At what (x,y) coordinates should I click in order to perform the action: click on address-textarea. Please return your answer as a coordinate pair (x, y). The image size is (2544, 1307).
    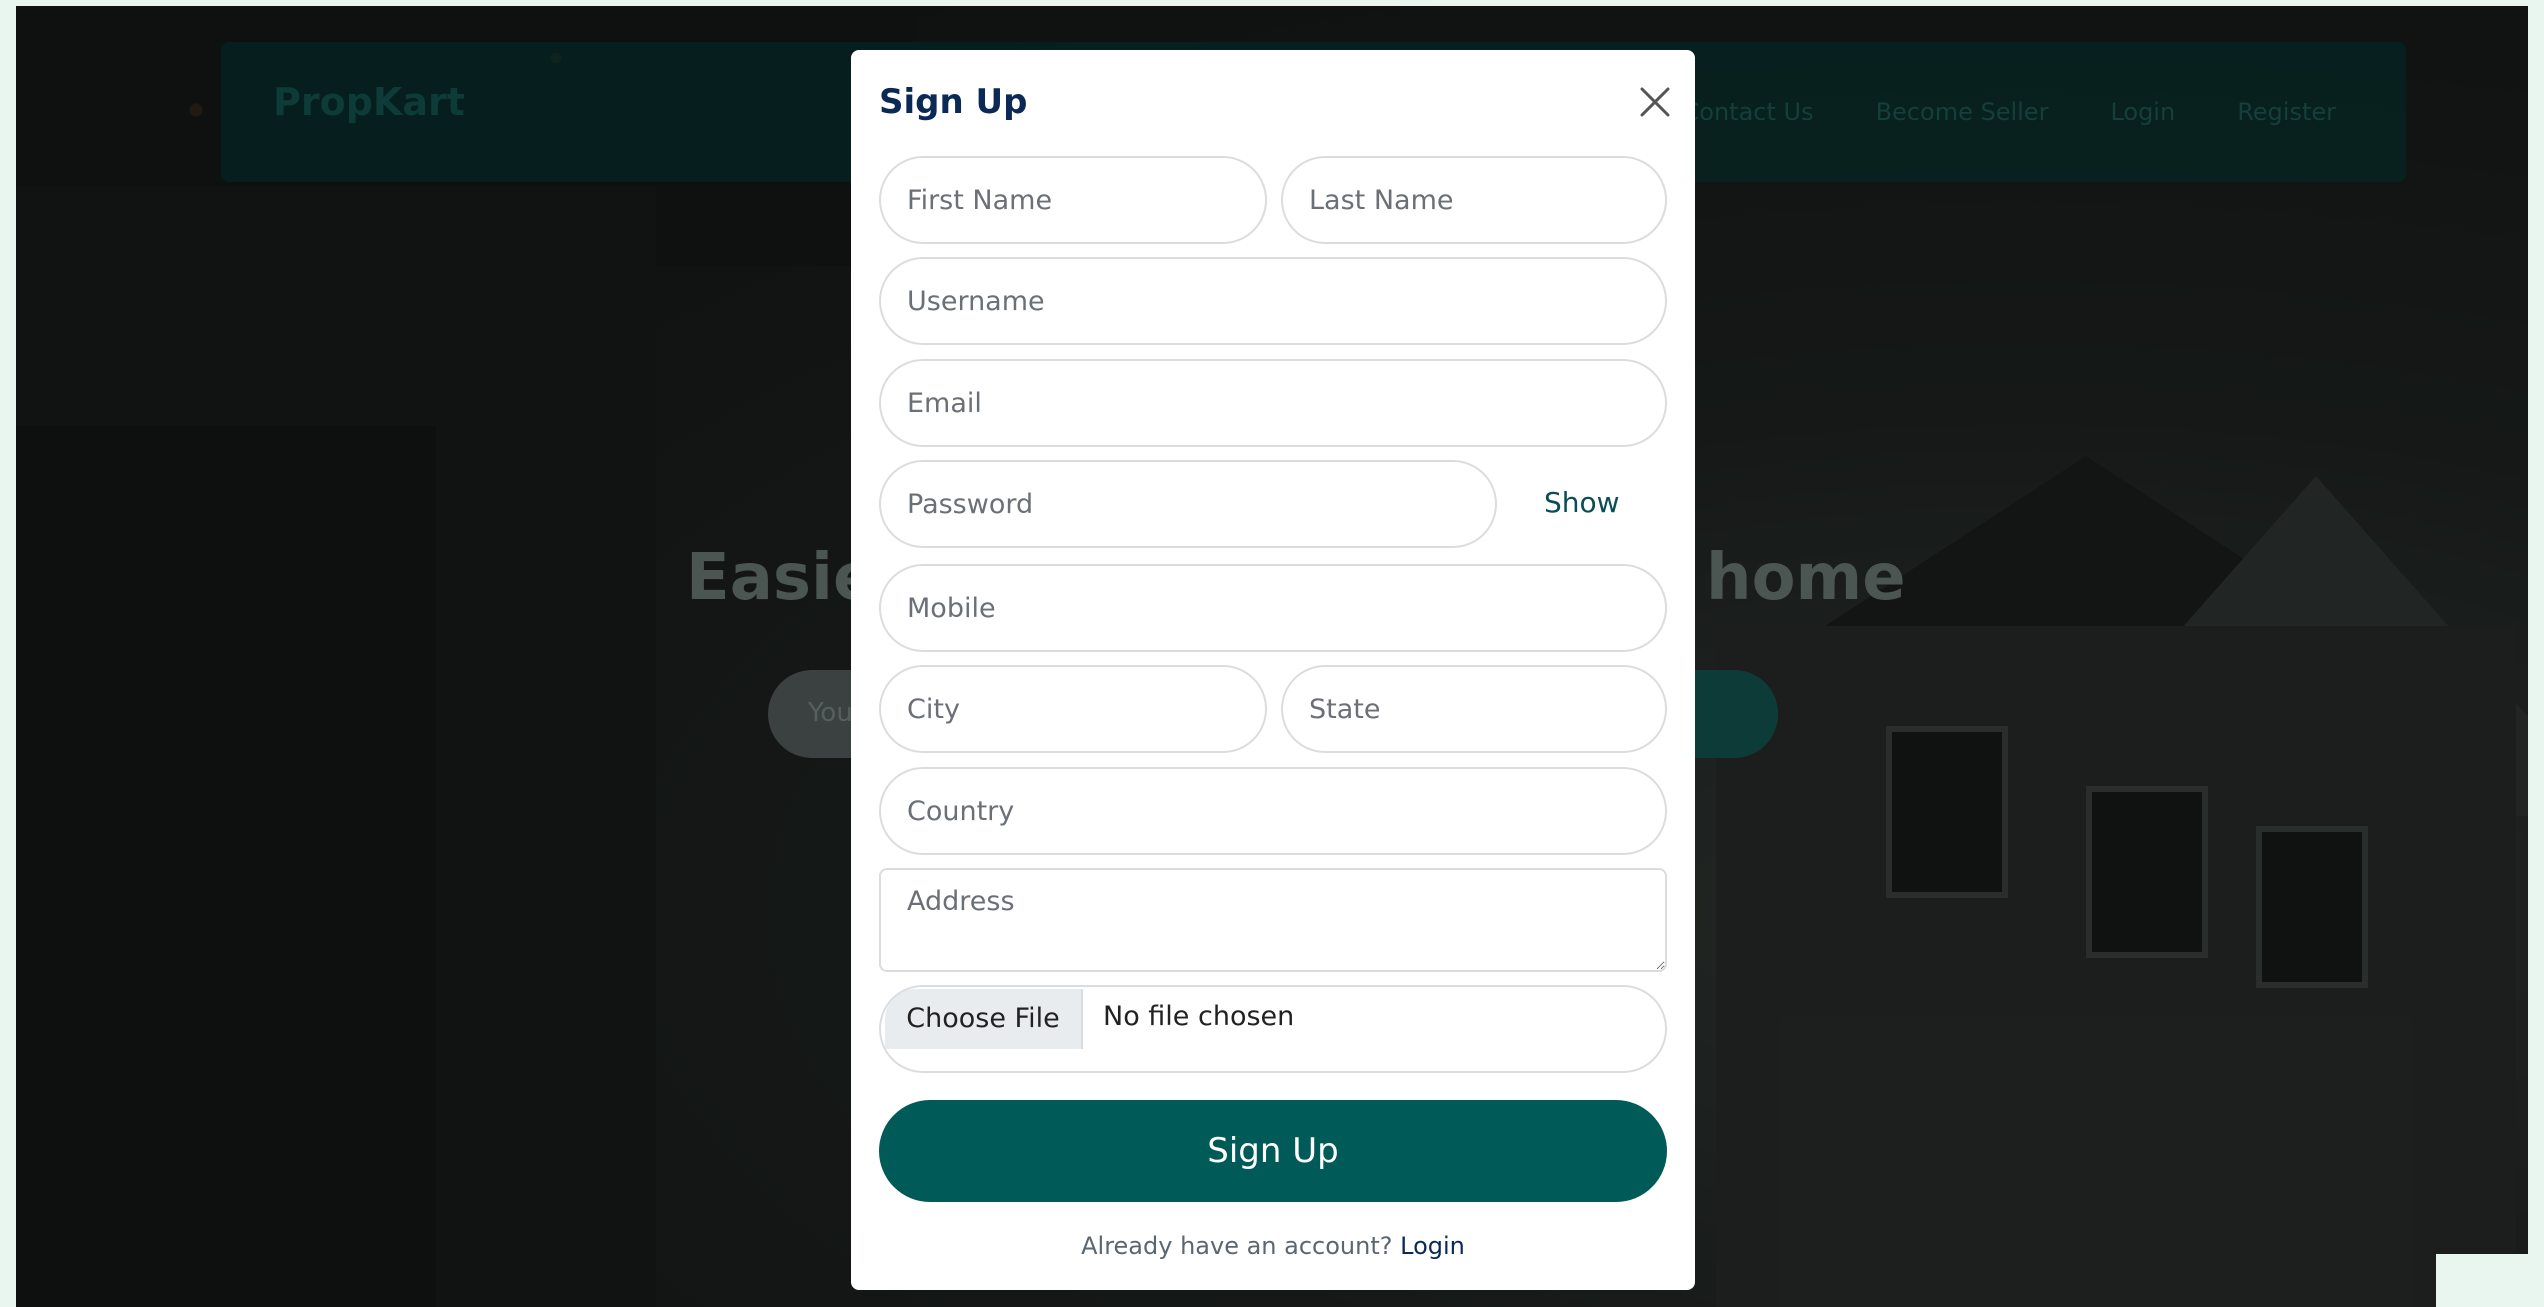
    Looking at the image, I should click on (1273, 920).